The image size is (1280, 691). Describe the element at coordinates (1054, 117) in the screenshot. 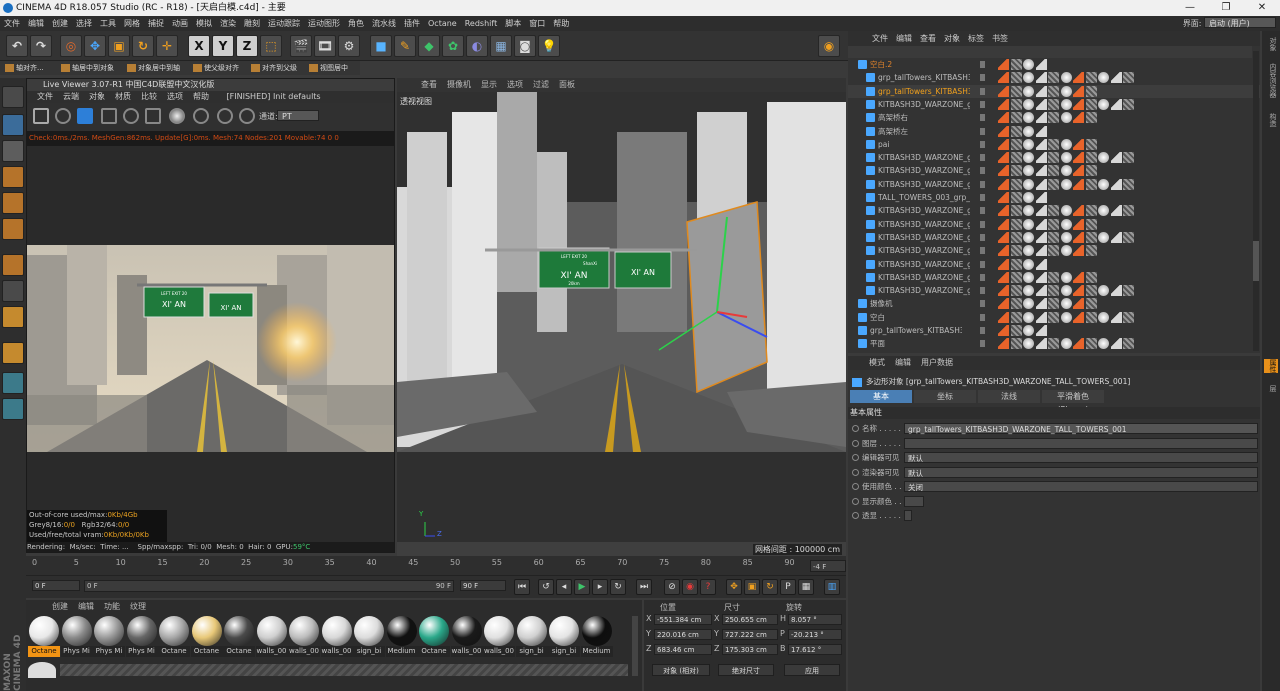

I see `object-row: 高架桥右` at that location.